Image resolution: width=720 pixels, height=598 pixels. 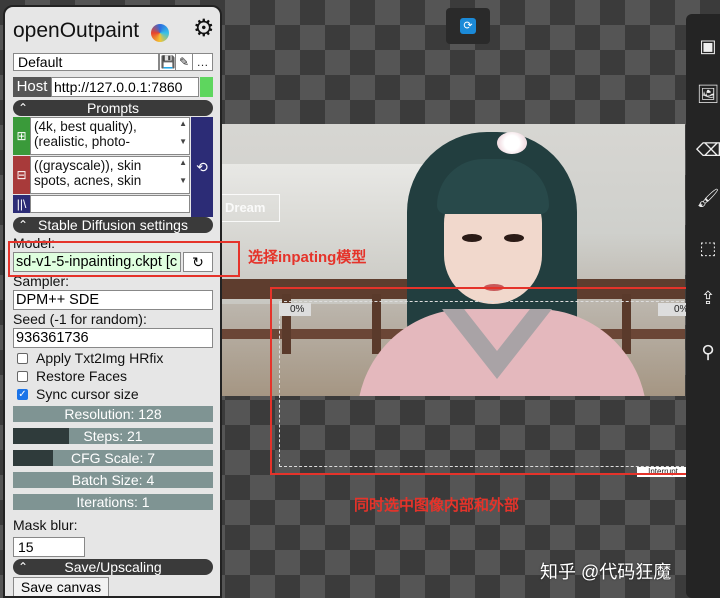 I want to click on minus-icon: ⊟, so click(x=21, y=175).